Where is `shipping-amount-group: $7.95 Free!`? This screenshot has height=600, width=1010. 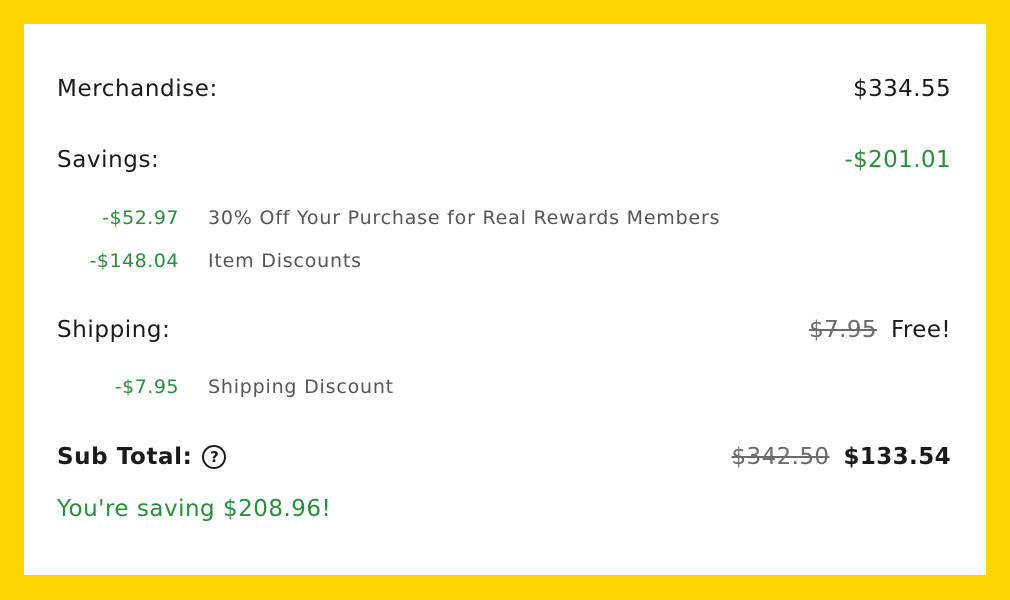 shipping-amount-group: $7.95 Free! is located at coordinates (880, 330).